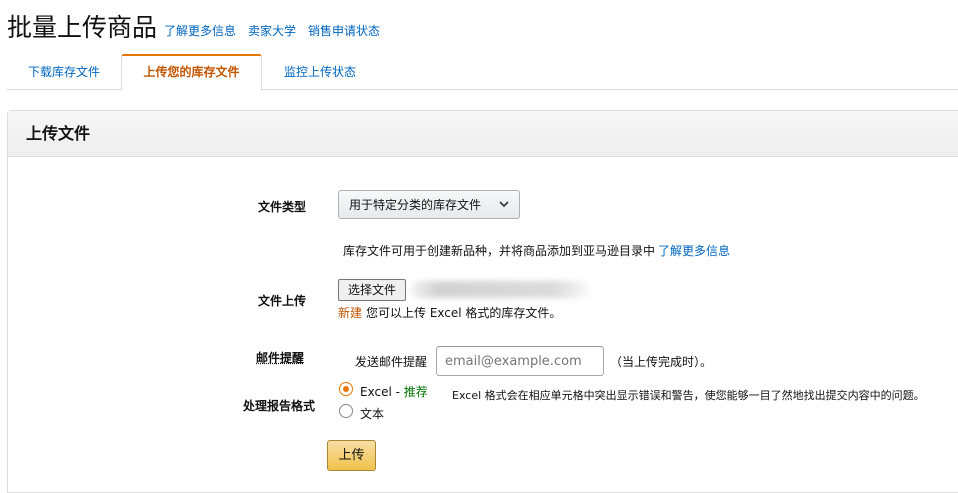 This screenshot has height=493, width=958. Describe the element at coordinates (64, 72) in the screenshot. I see `tab-download-inventory-file: 下载库存文件` at that location.